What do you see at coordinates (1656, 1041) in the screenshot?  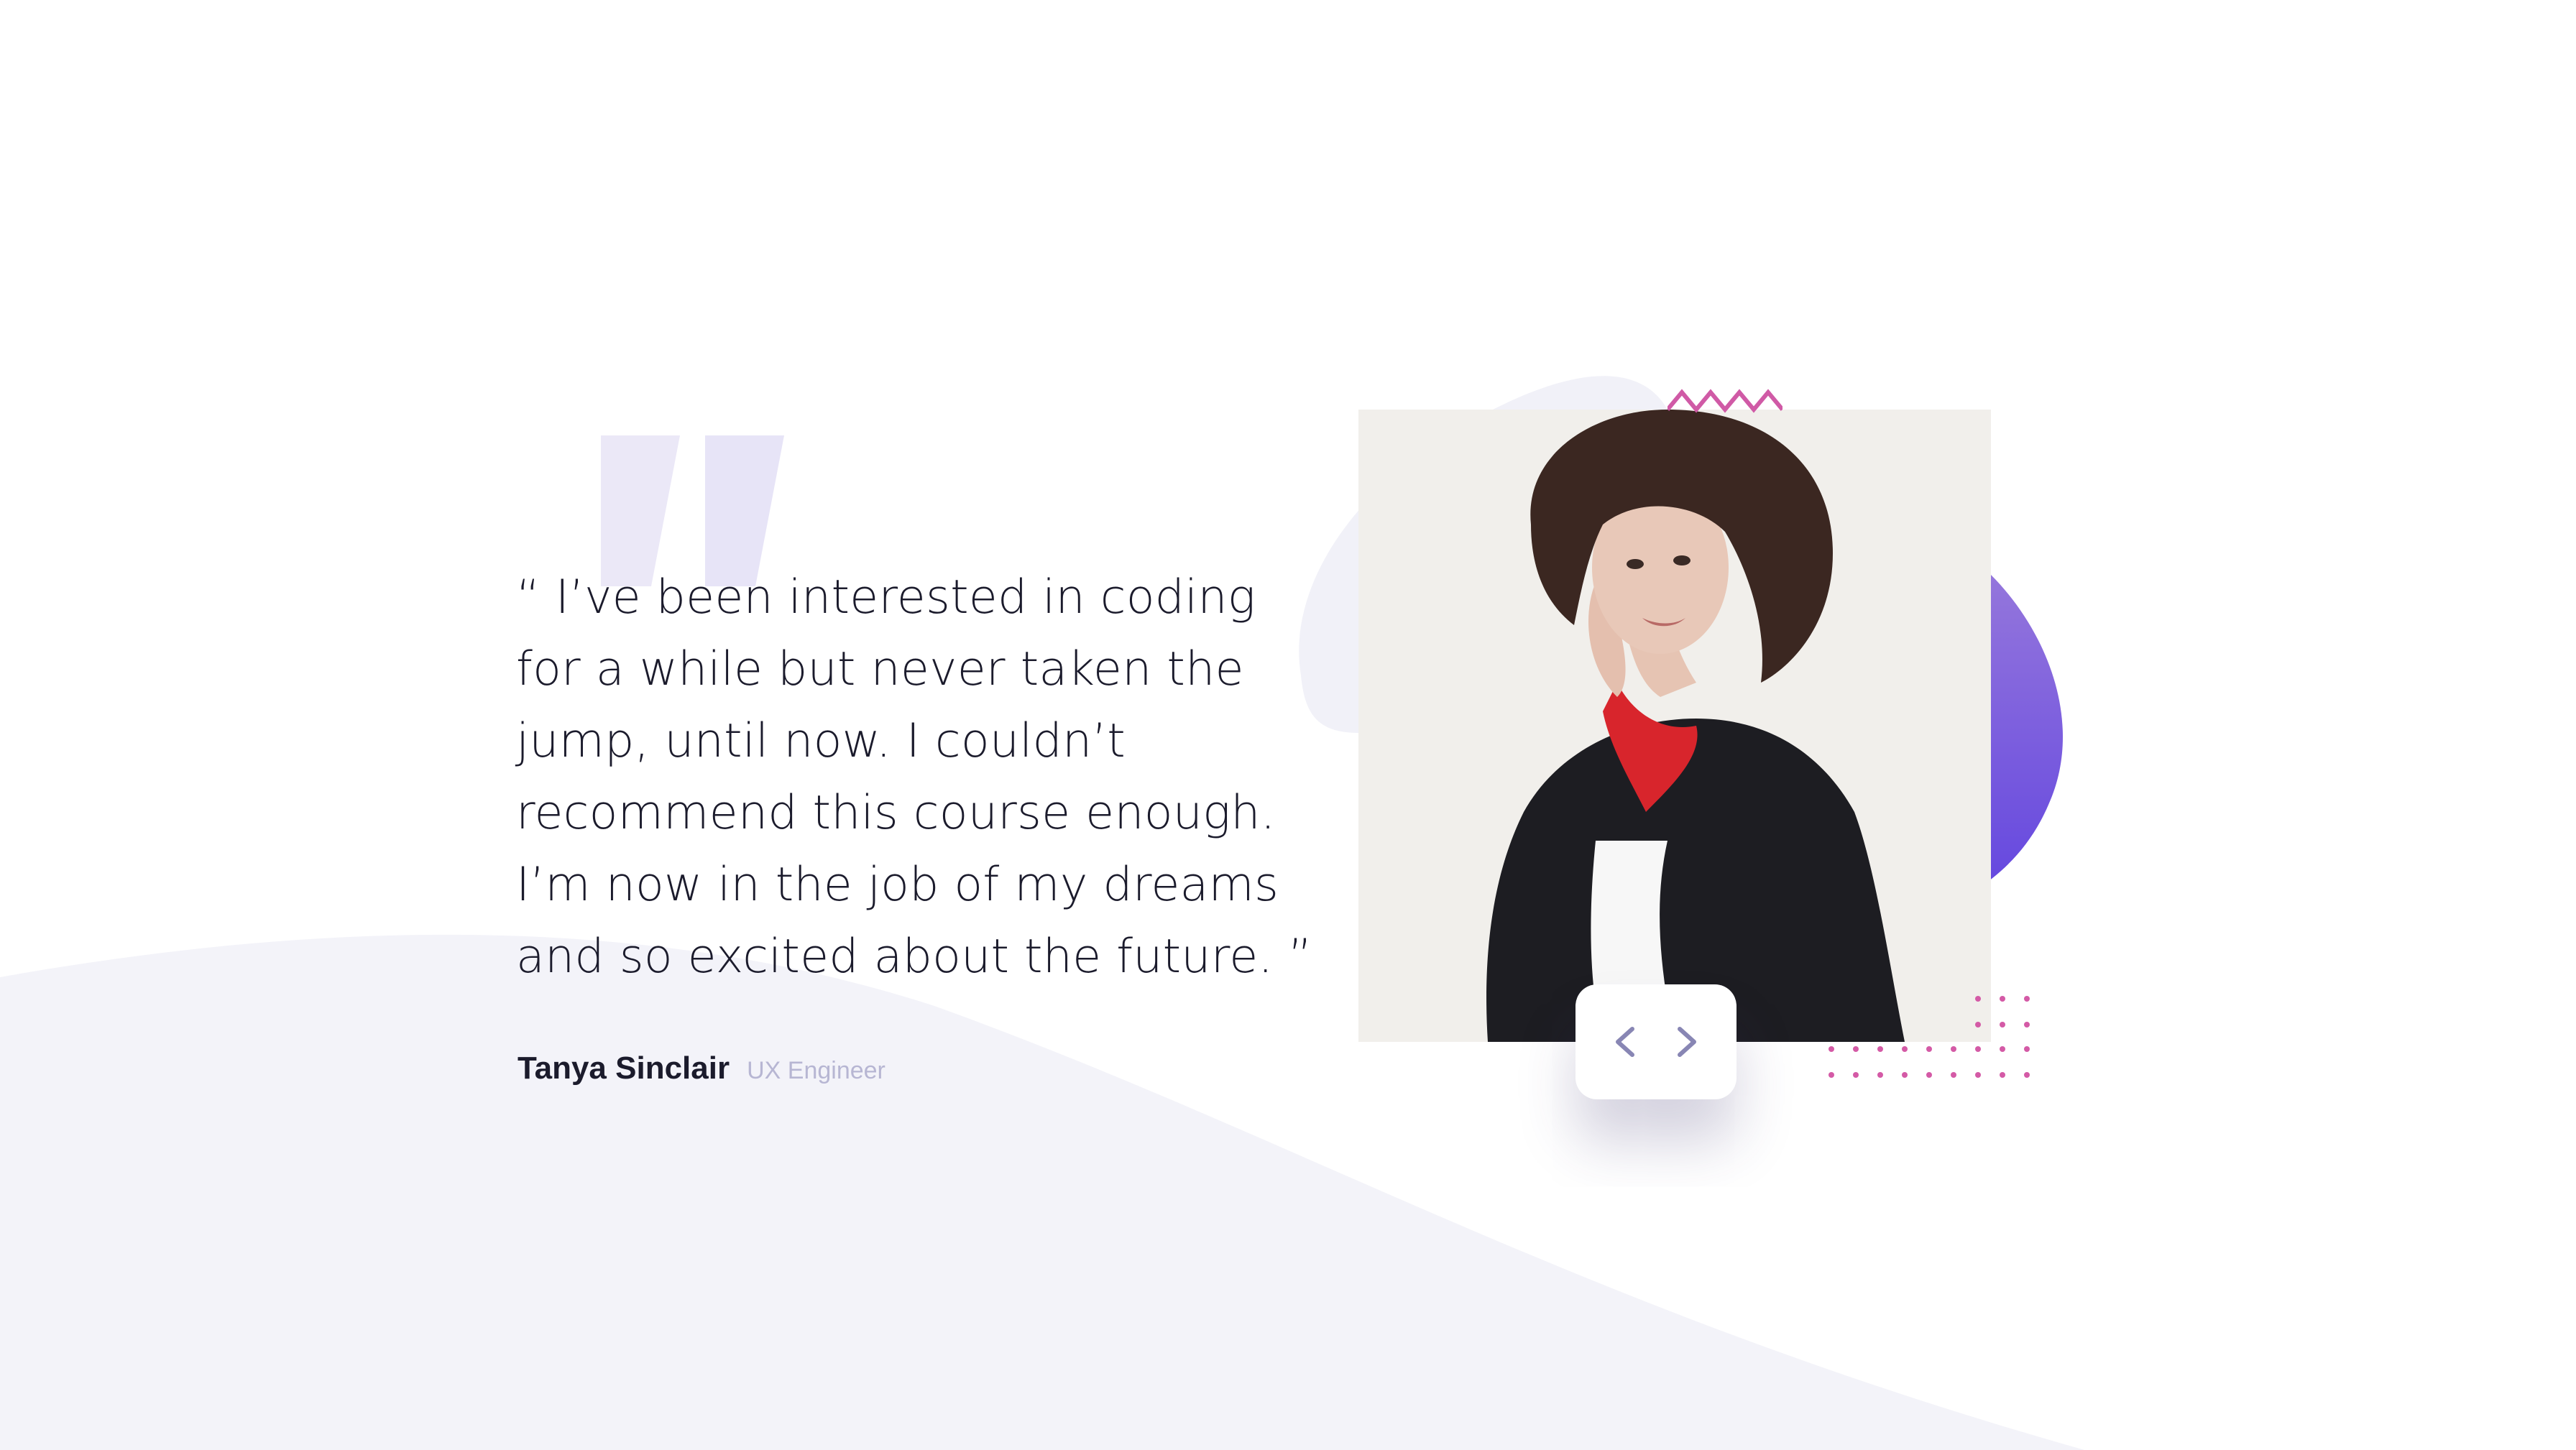 I see `slider-controls` at bounding box center [1656, 1041].